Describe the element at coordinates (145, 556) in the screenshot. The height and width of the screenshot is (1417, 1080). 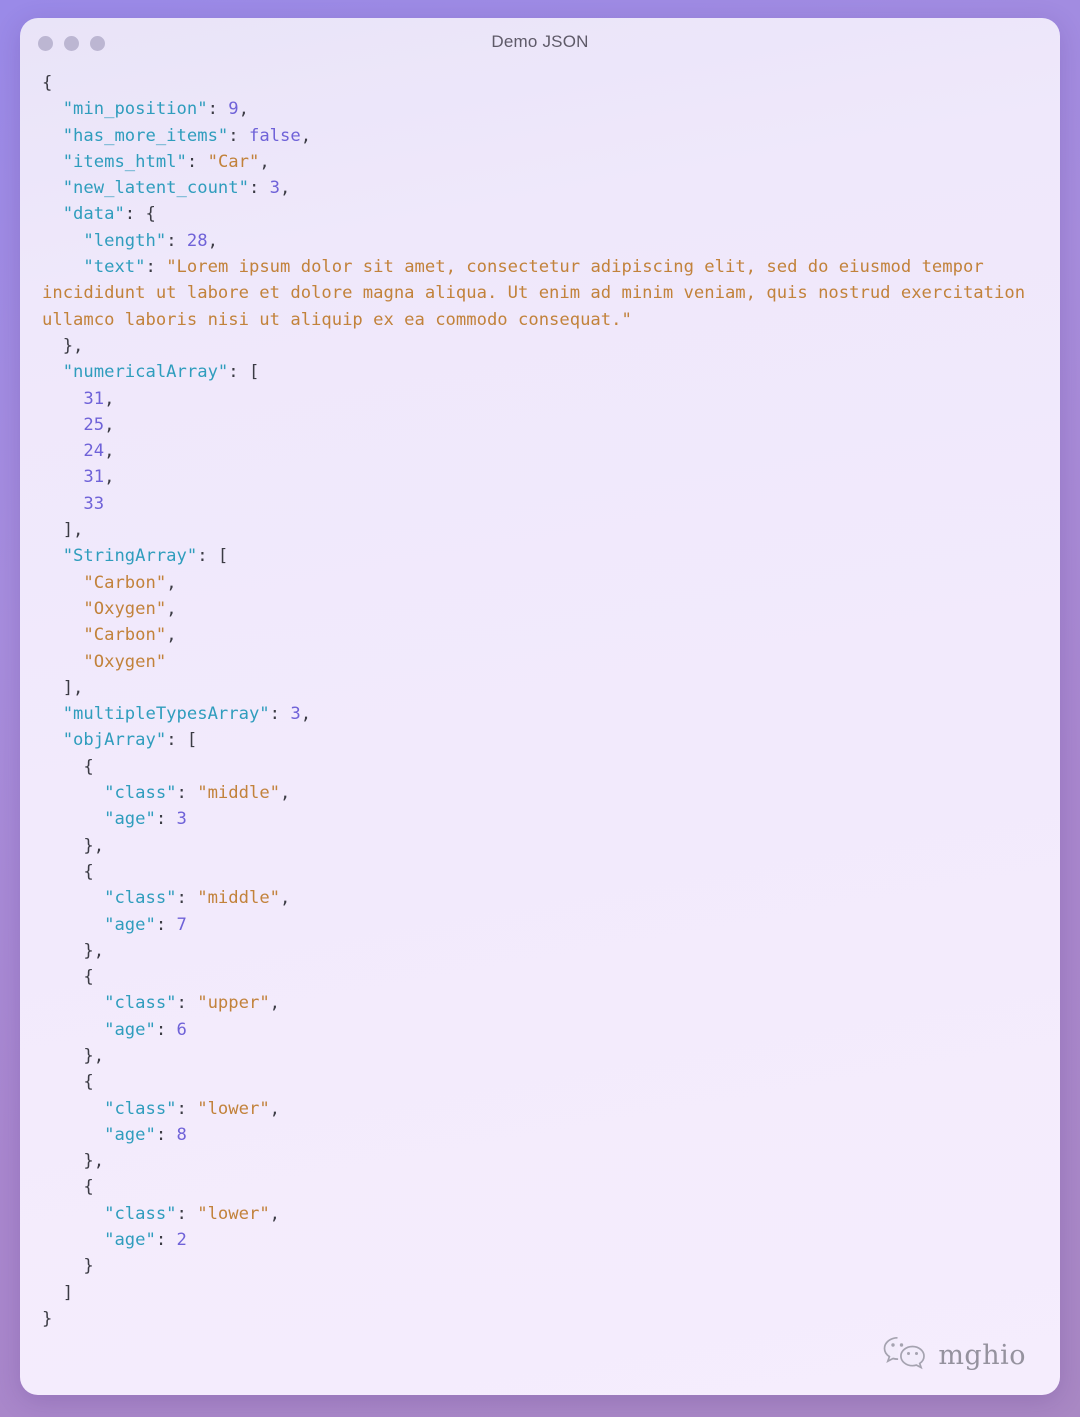
I see `code-line: "StringArray": [` at that location.